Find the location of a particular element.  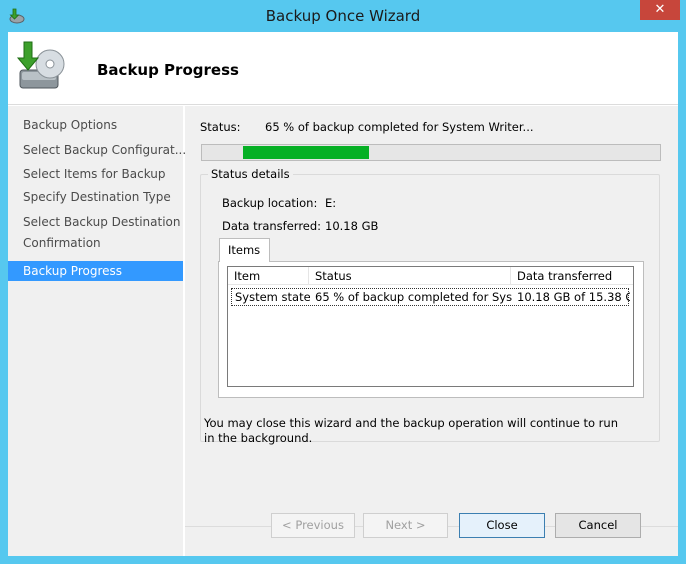

column-header-item: Item is located at coordinates (268, 276).